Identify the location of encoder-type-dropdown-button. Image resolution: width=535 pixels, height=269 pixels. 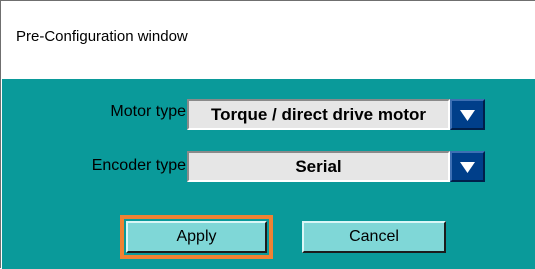
(467, 166).